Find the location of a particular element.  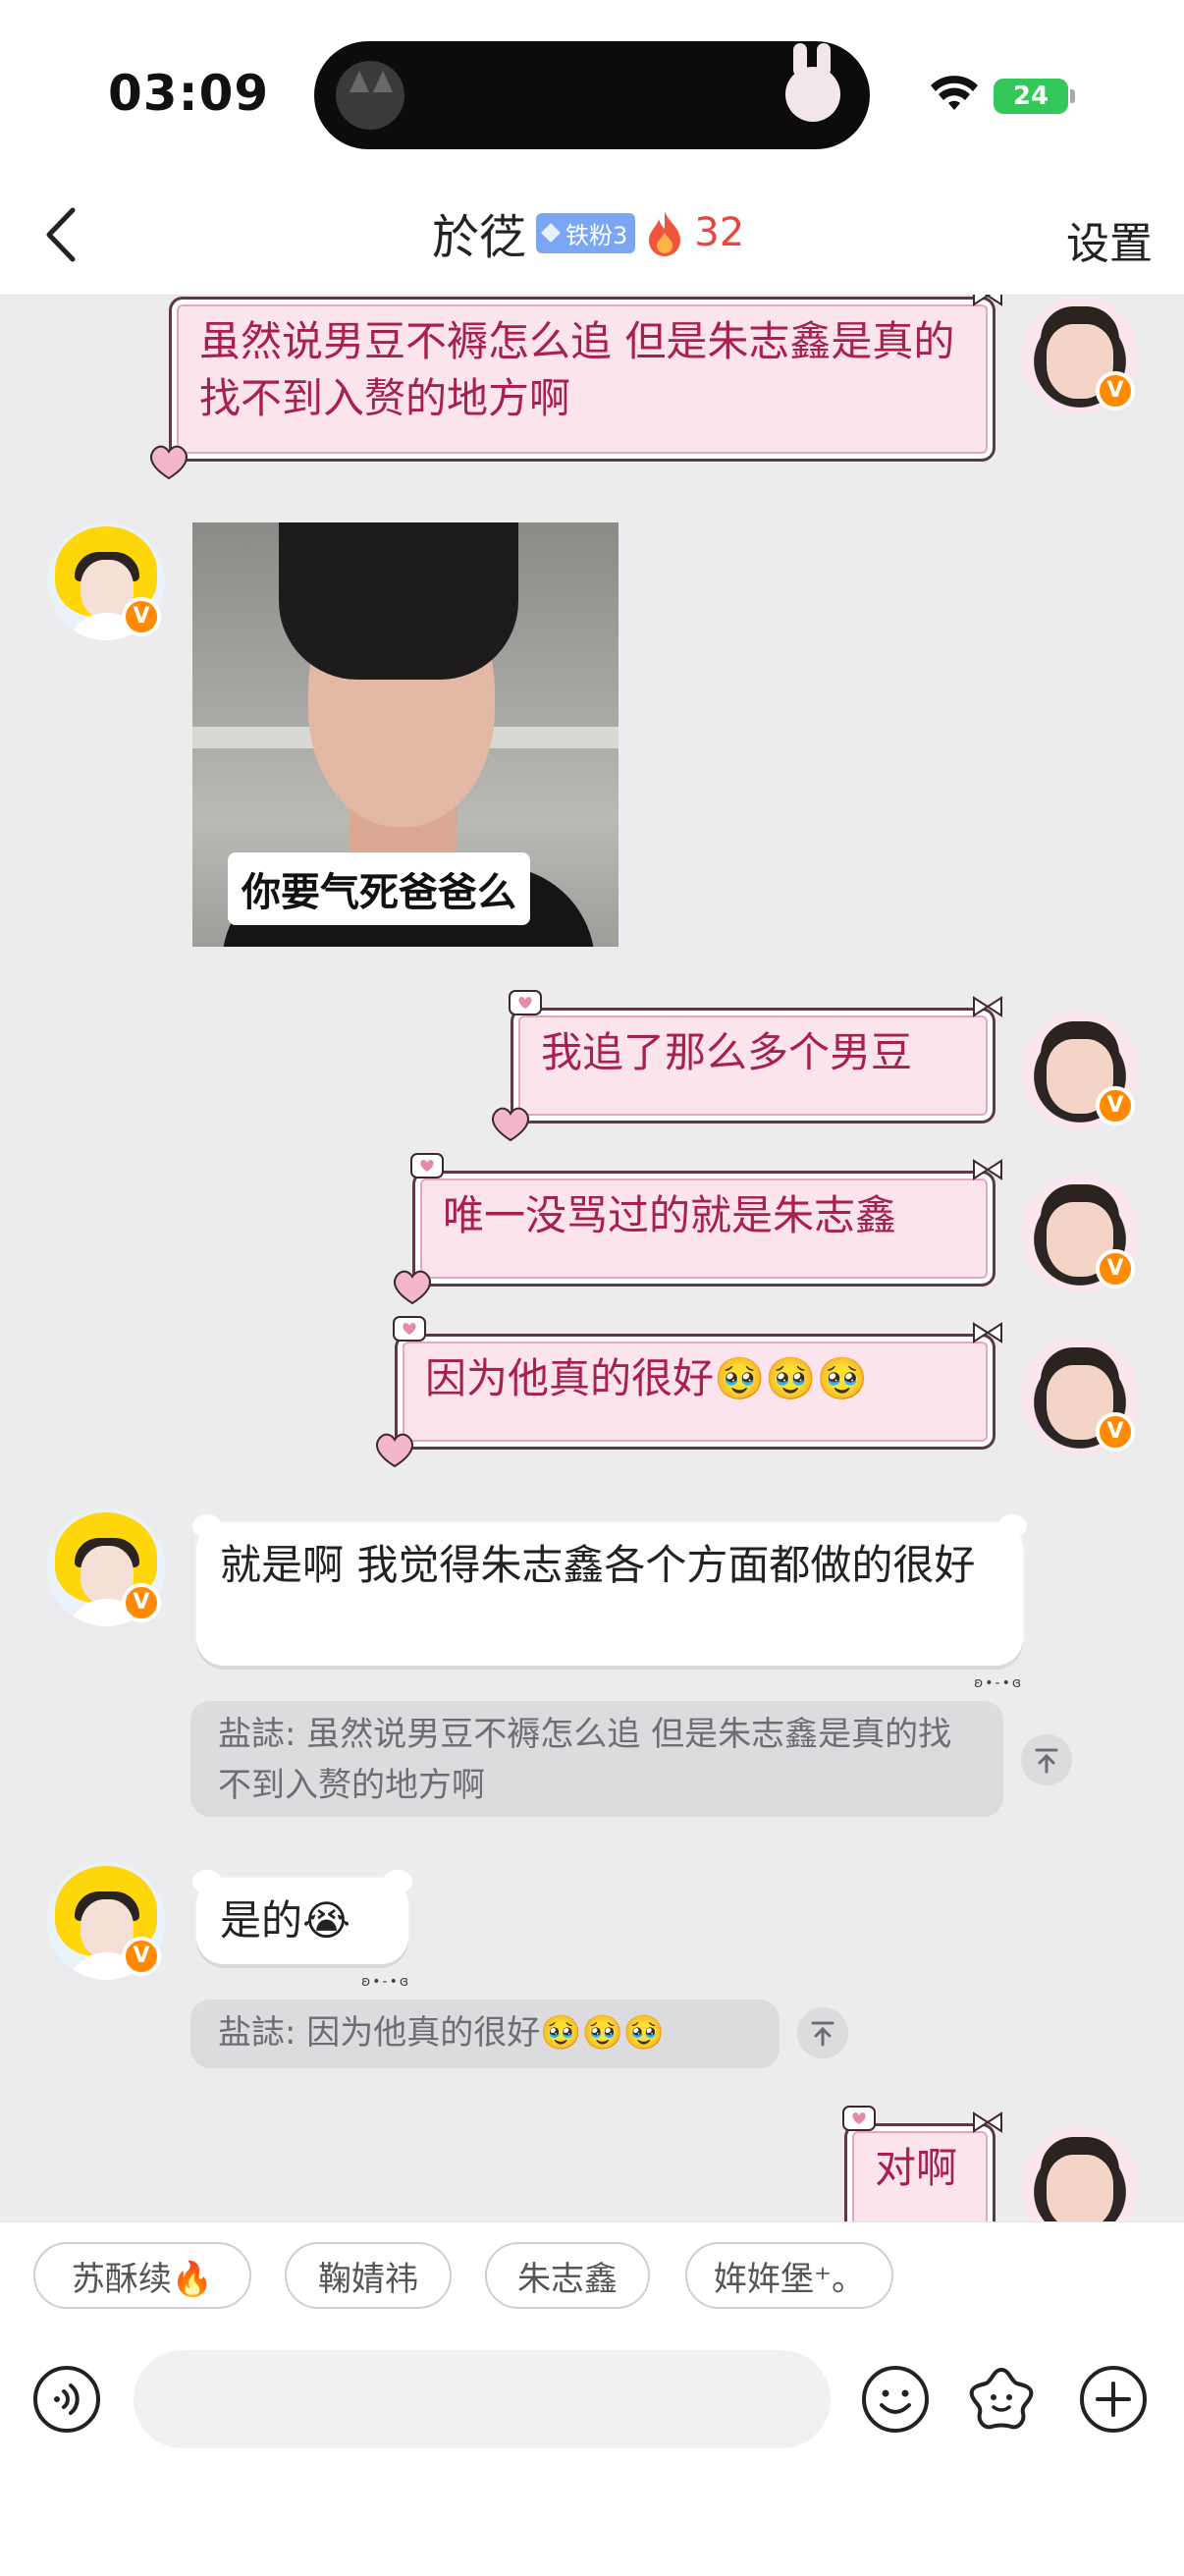

message-input is located at coordinates (483, 2399).